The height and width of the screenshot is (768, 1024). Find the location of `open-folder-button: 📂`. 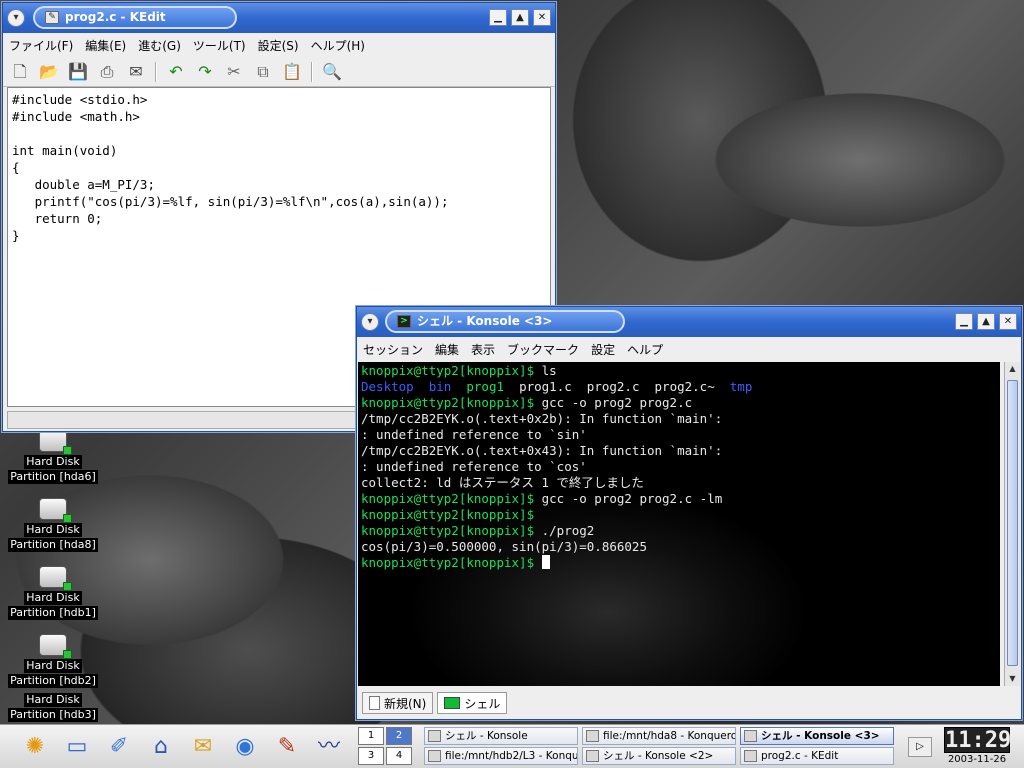

open-folder-button: 📂 is located at coordinates (49, 72).